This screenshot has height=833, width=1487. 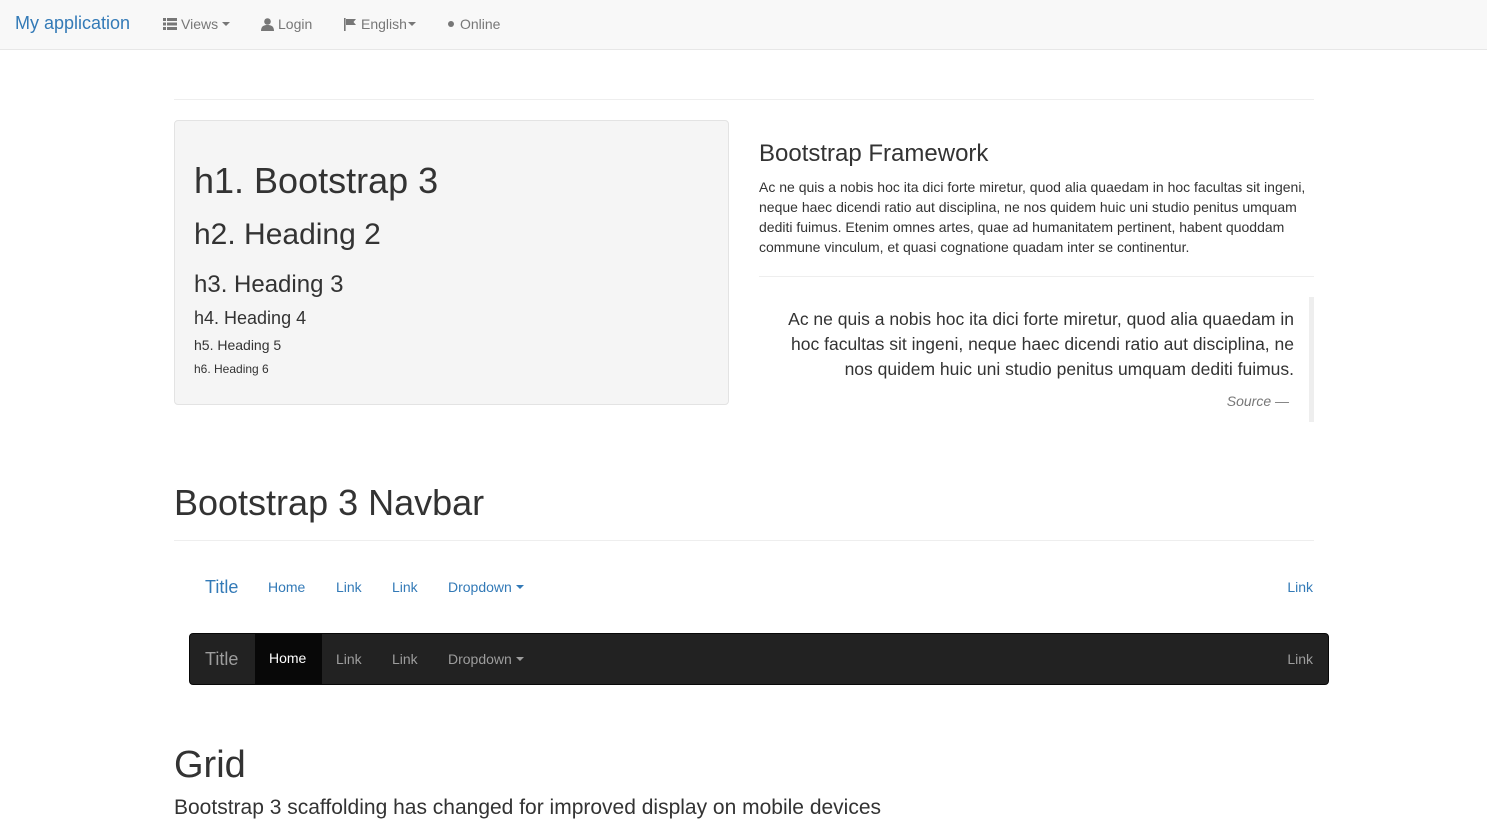 I want to click on heading-3: h3. Heading 3, so click(x=269, y=284).